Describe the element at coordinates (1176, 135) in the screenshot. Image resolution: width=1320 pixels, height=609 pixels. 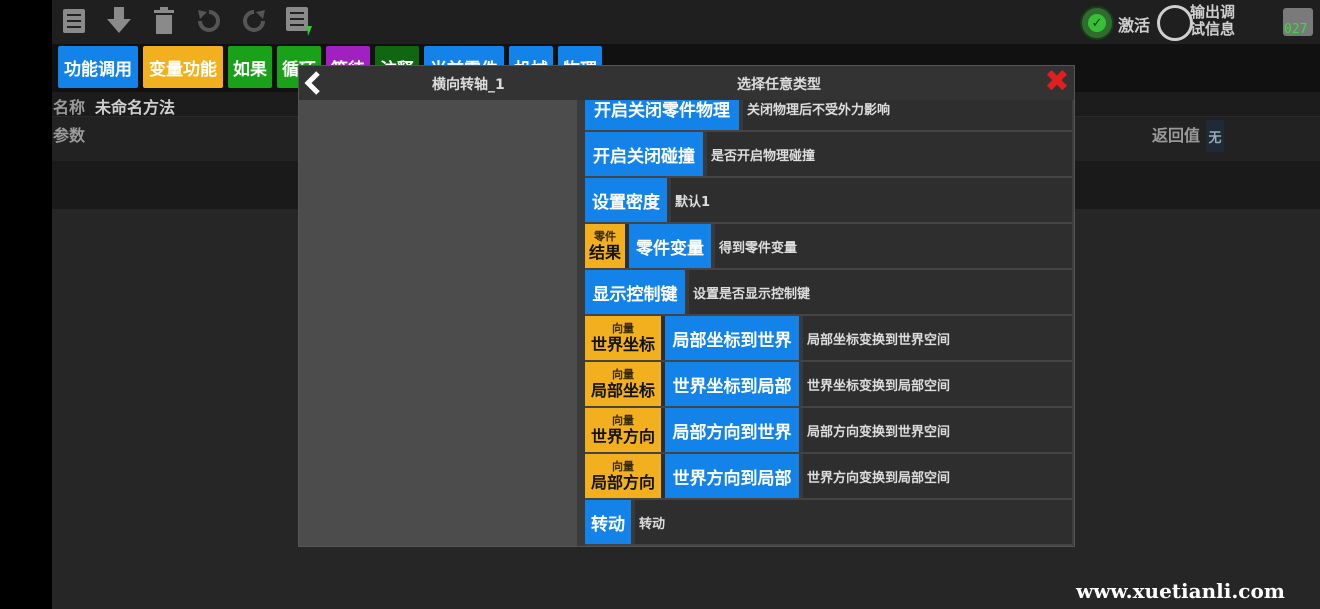
I see `return-label: 返回值` at that location.